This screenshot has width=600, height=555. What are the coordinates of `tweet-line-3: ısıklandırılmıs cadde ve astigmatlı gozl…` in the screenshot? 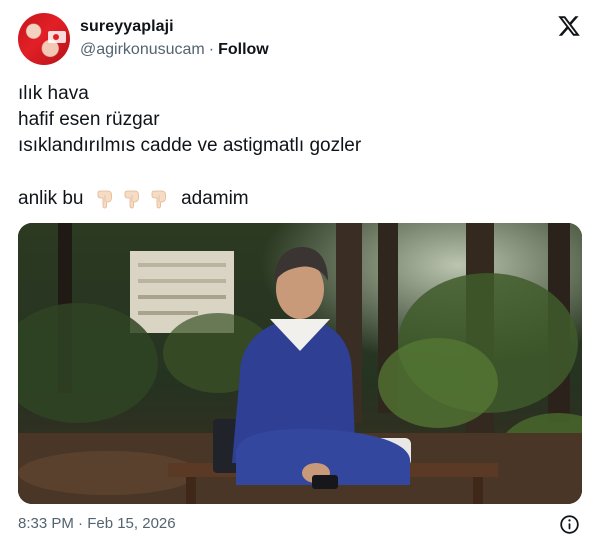 It's located at (190, 145).